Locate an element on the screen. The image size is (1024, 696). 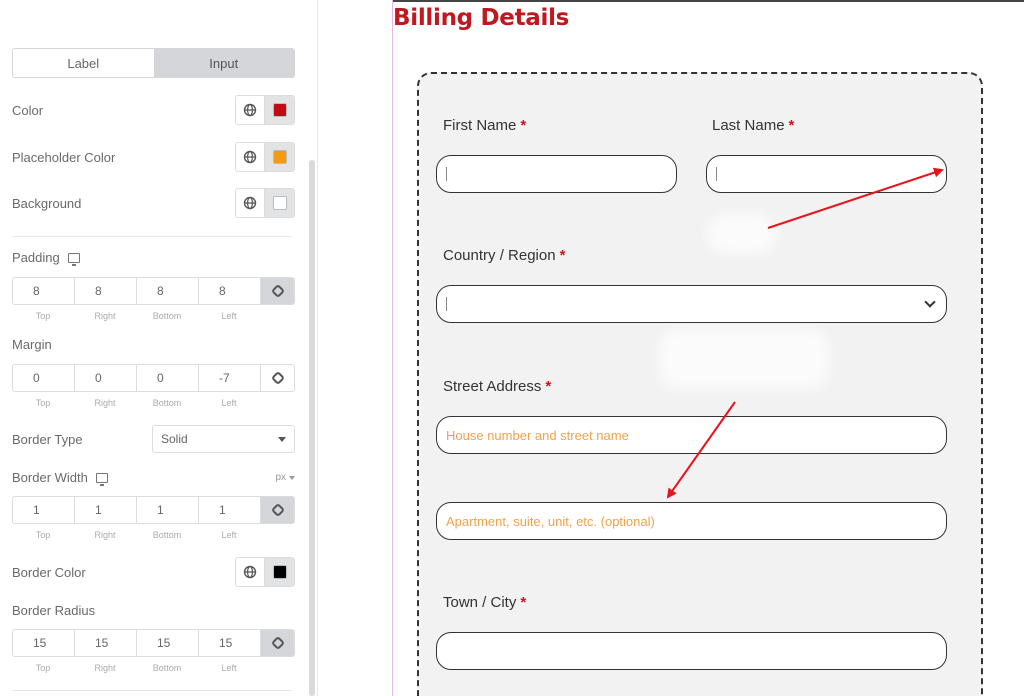
preview-left-guide is located at coordinates (392, 348).